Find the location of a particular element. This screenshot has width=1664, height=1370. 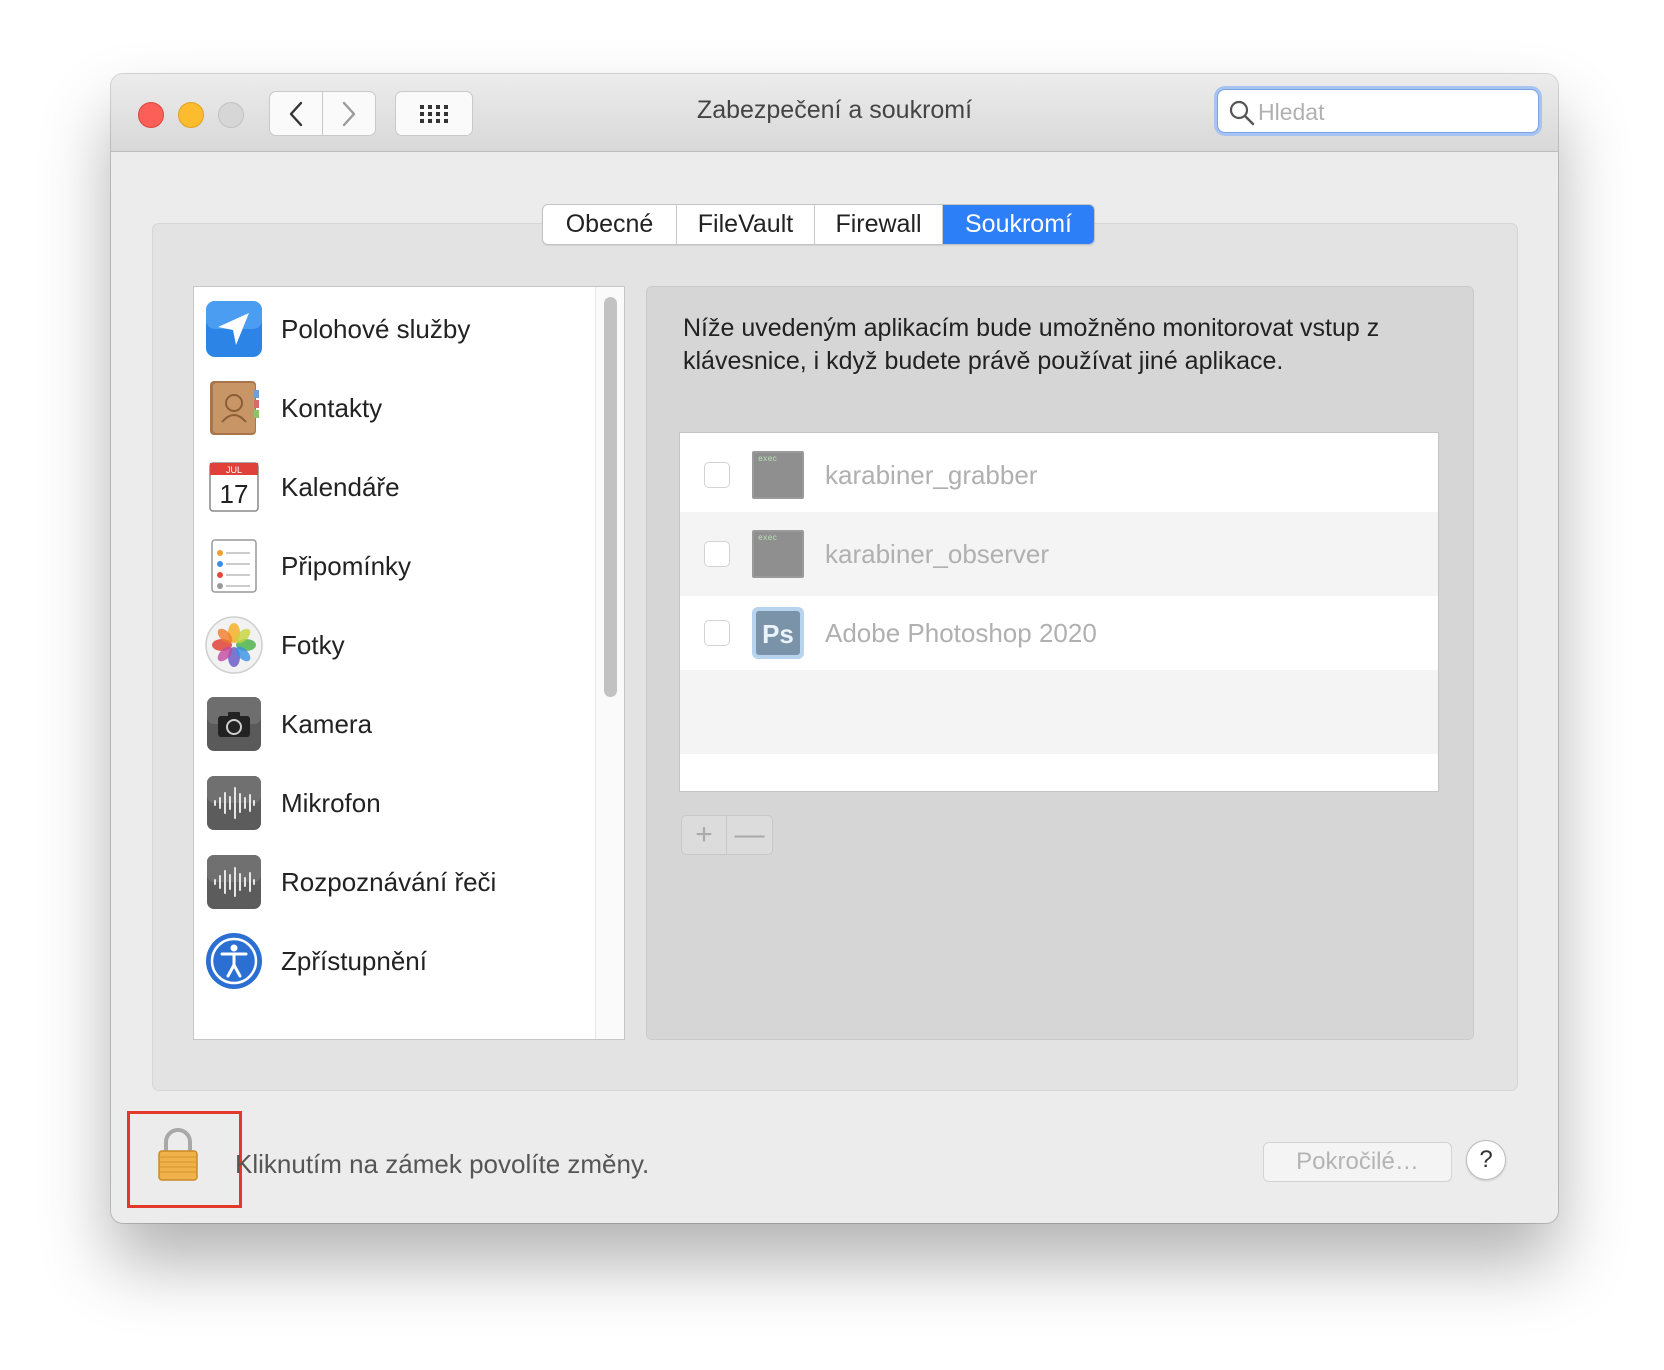

scrollbar-thumb is located at coordinates (610, 497).